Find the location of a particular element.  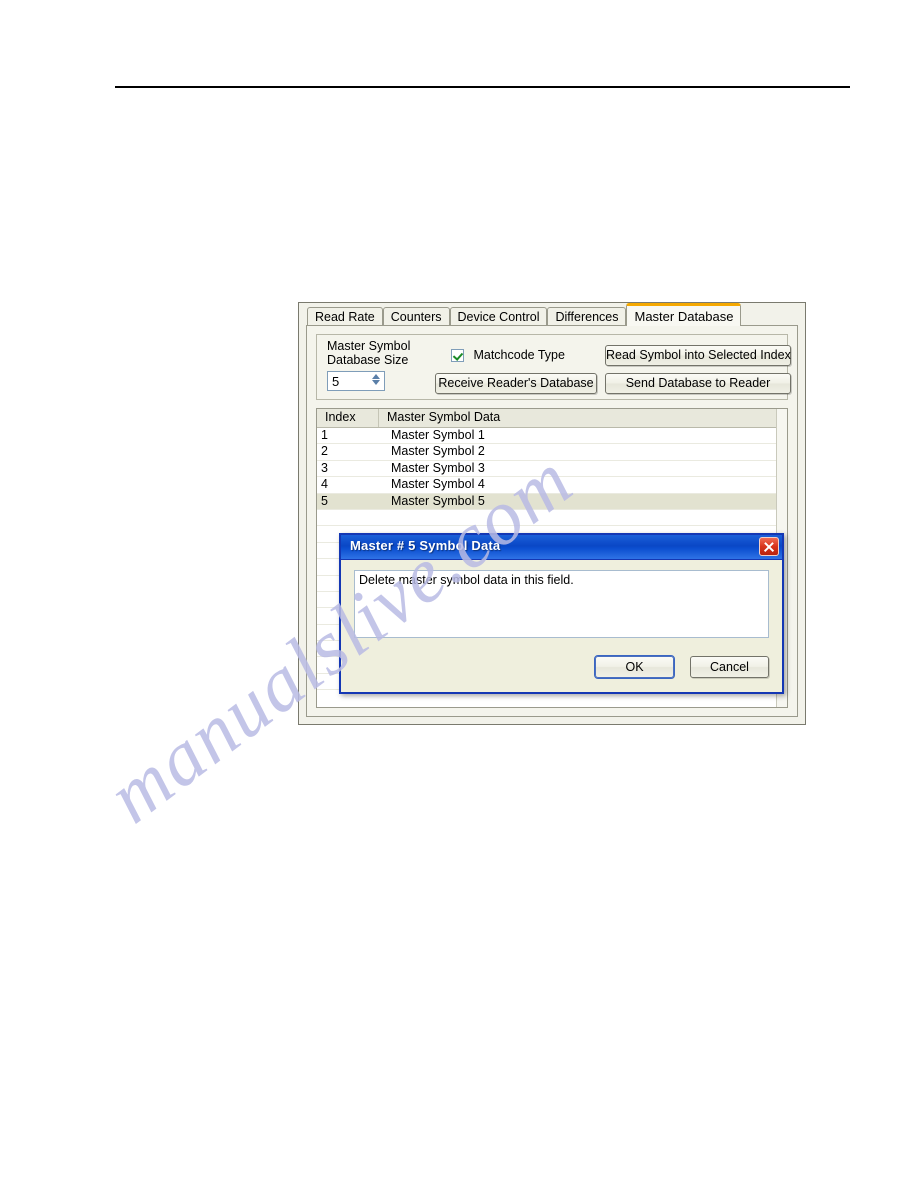

database-size-label: Master Symbol Database Size is located at coordinates (368, 353).